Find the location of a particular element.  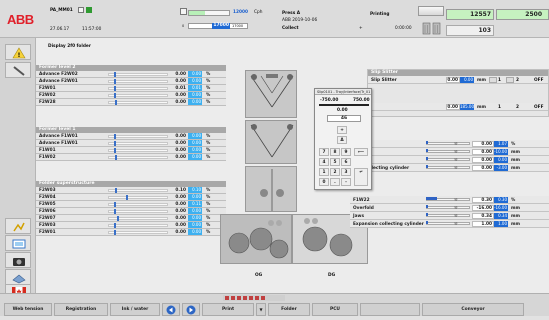

numpad-enter-icon: ↵ is located at coordinates (361, 177).